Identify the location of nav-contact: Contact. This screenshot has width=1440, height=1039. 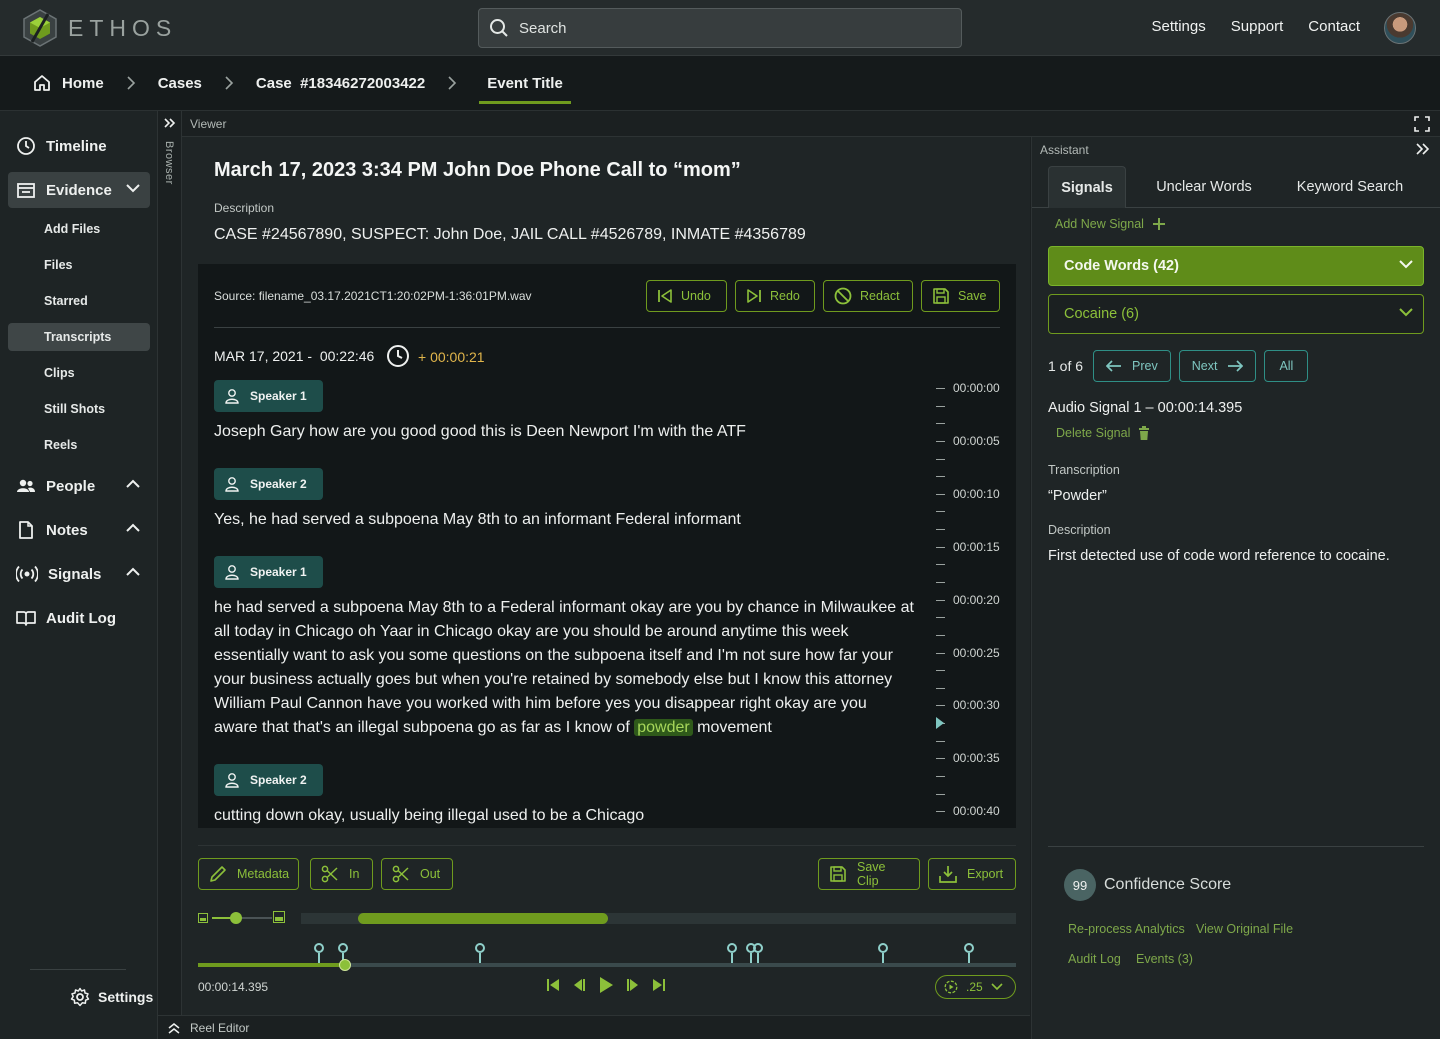
(1334, 26).